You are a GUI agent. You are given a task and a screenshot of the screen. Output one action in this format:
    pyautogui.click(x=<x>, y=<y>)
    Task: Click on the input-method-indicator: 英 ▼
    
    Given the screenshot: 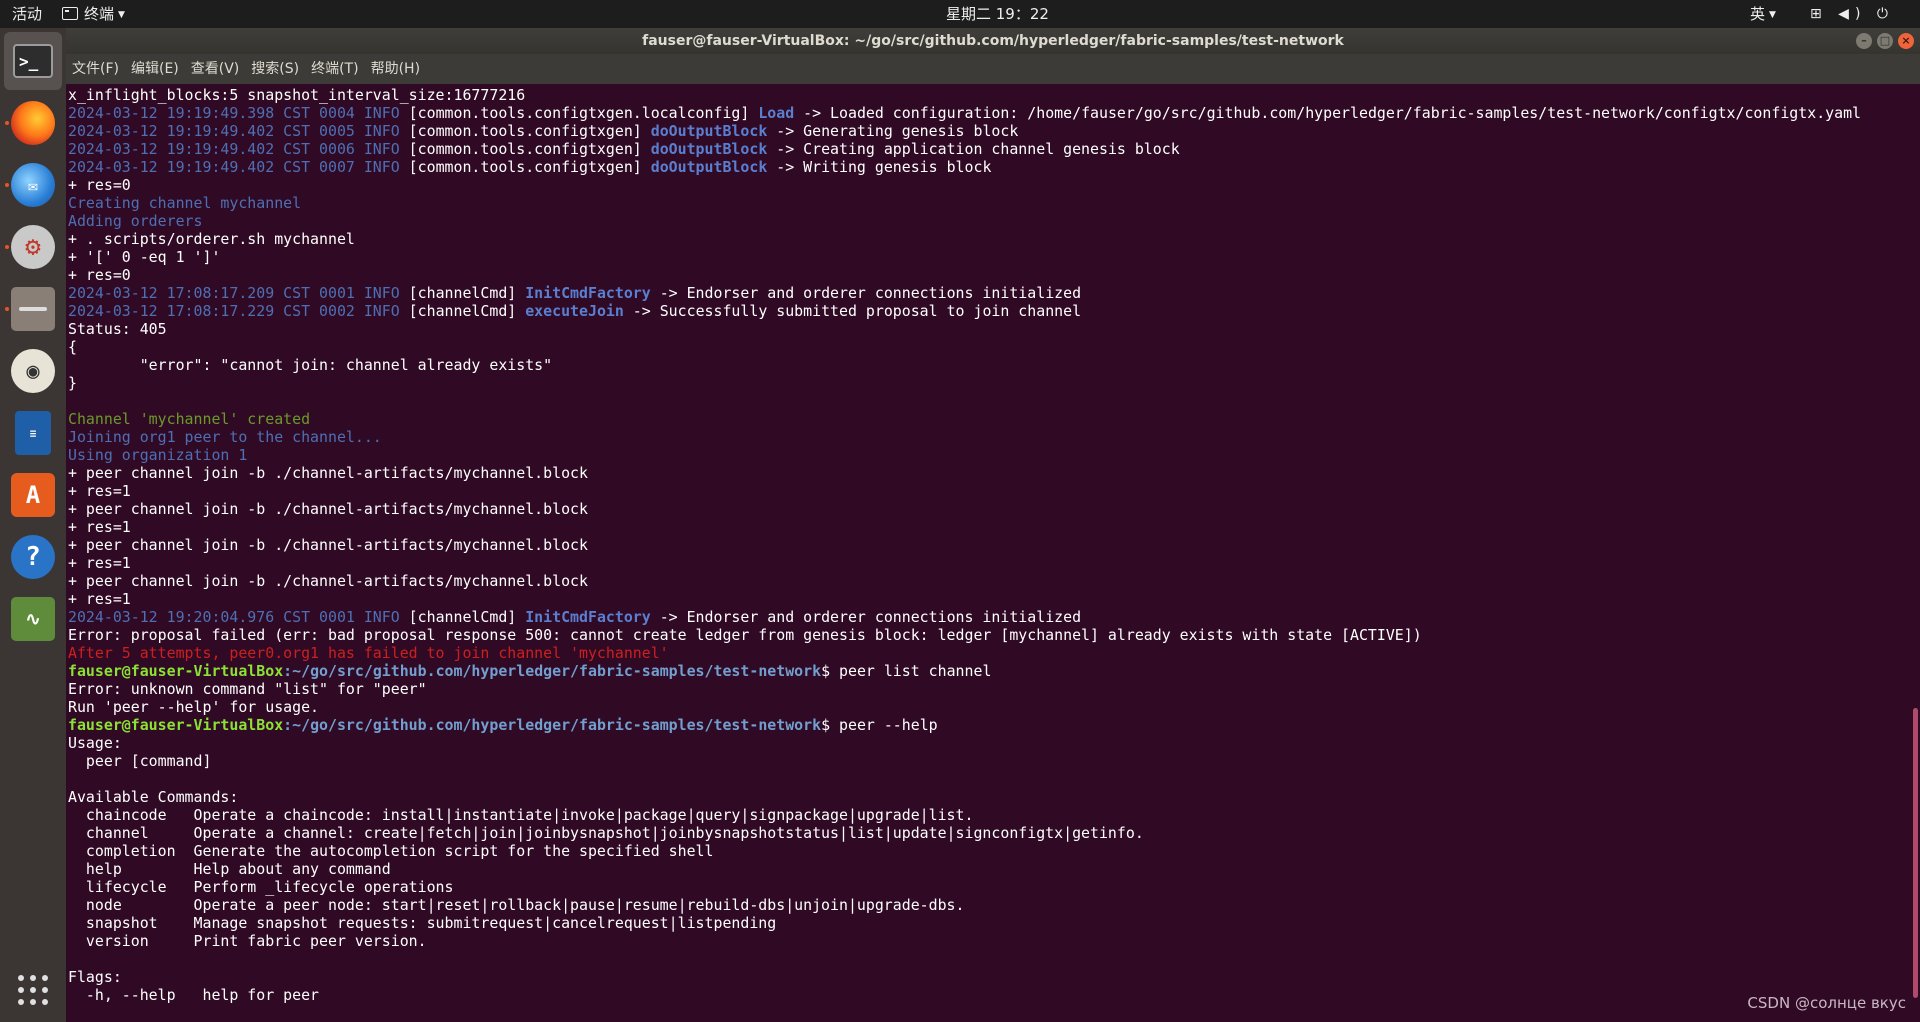 What is the action you would take?
    pyautogui.click(x=1763, y=14)
    